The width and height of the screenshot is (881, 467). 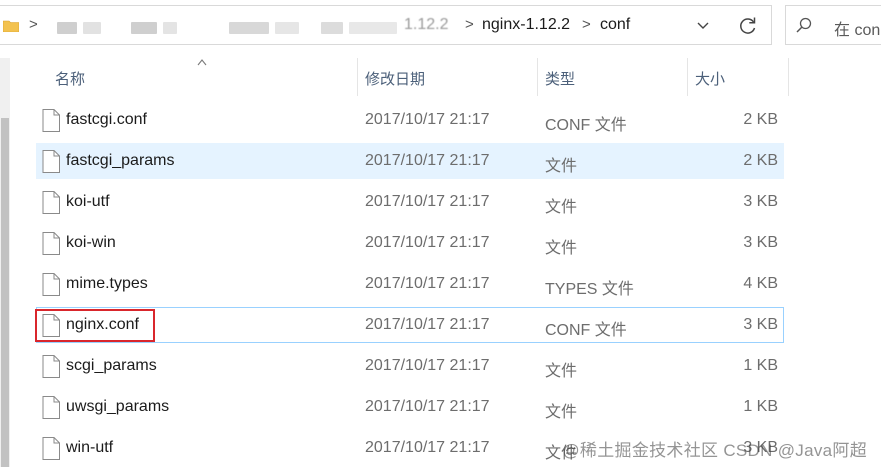 I want to click on obscured-version-text: 1.12.2, so click(x=426, y=24).